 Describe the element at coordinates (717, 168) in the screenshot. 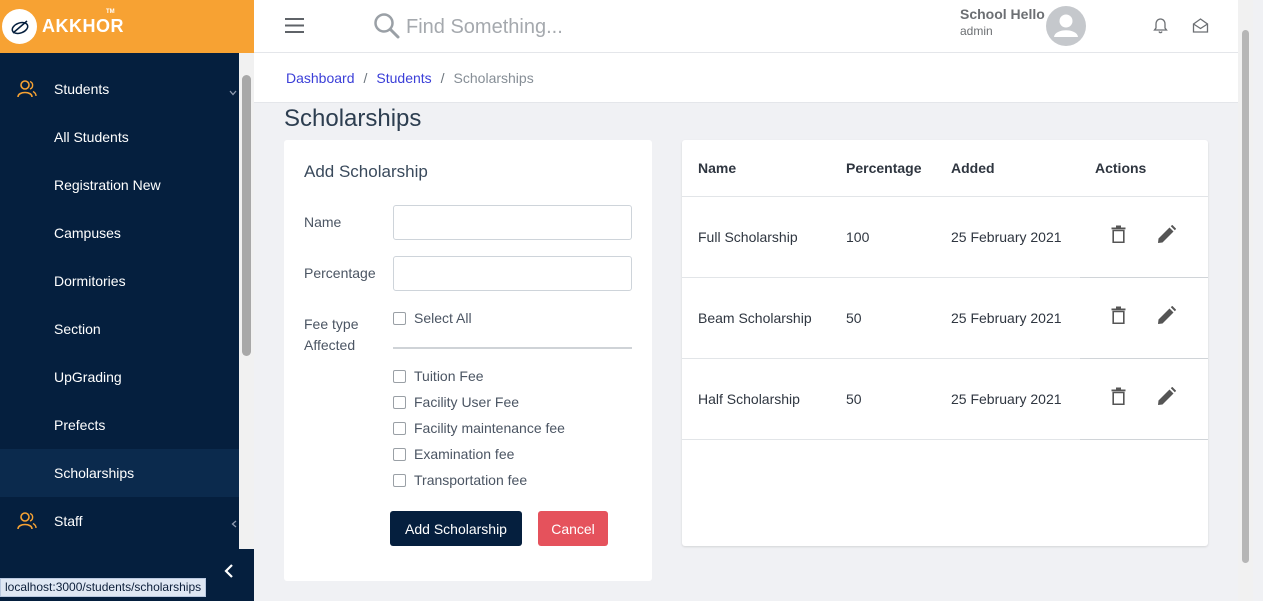

I see `column-header-name: Name` at that location.